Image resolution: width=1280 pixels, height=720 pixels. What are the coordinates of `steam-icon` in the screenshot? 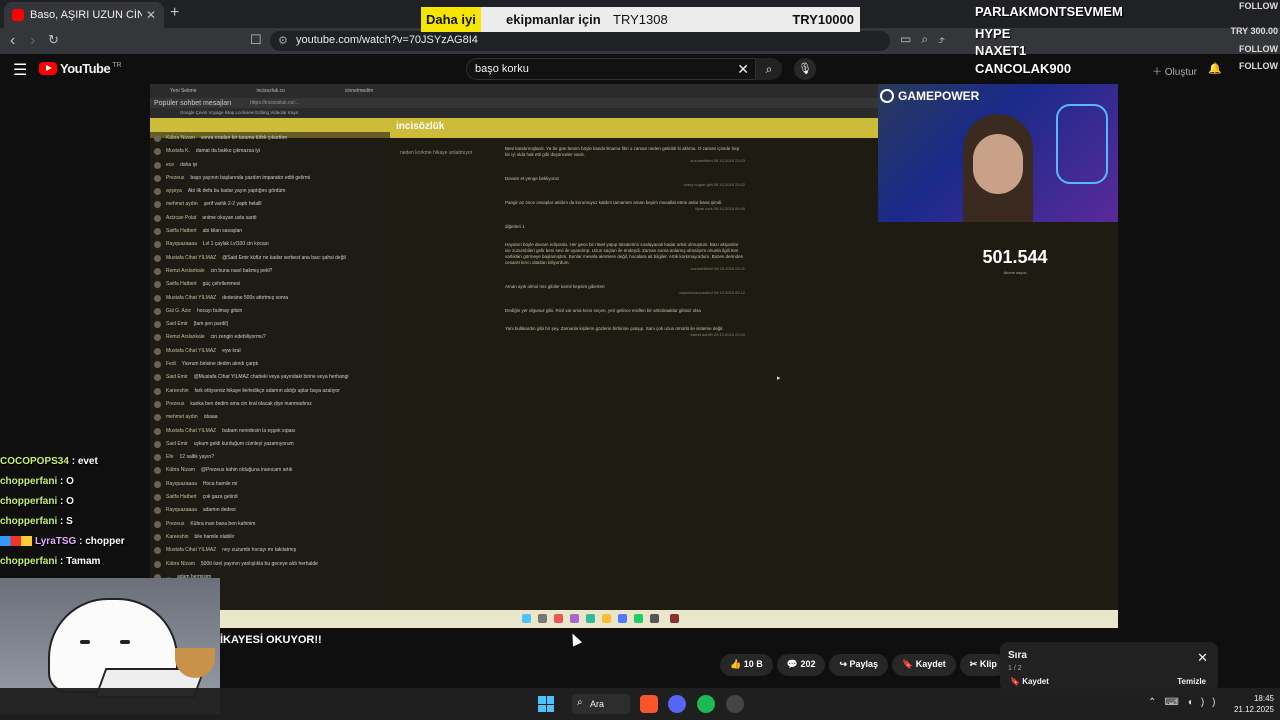 It's located at (735, 704).